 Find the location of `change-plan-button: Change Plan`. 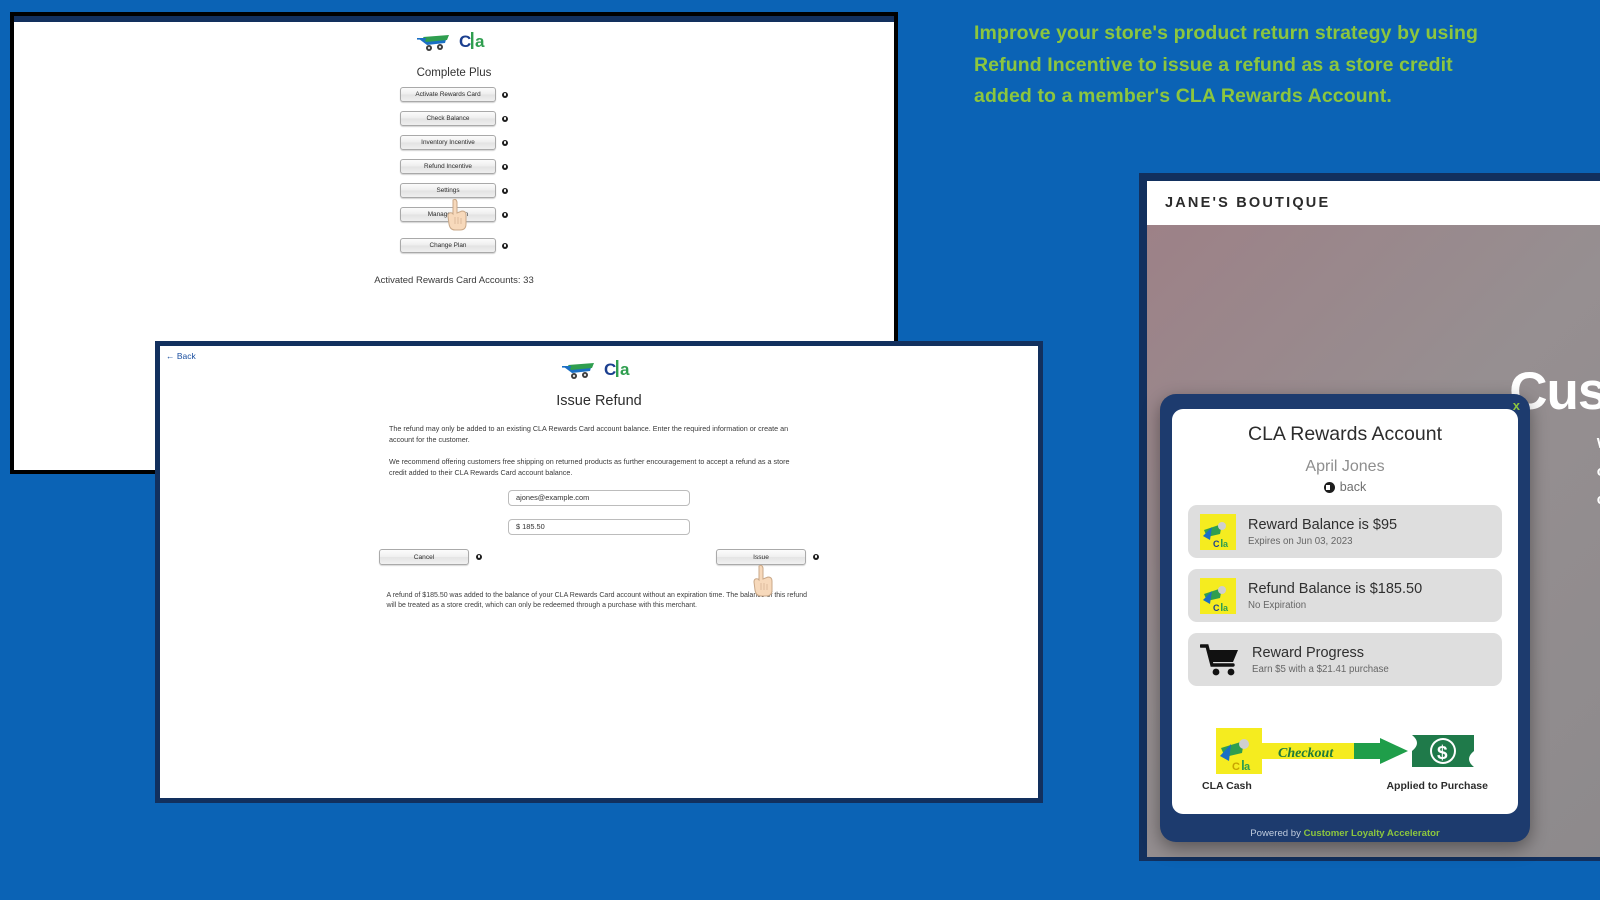

change-plan-button: Change Plan is located at coordinates (448, 245).